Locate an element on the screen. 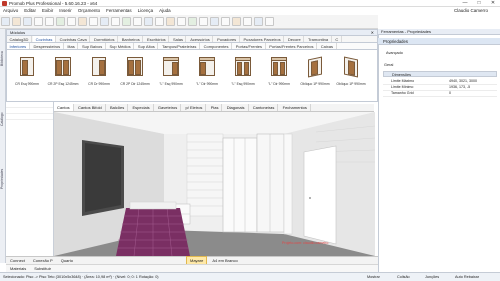 The height and width of the screenshot is (281, 500). tab-eletros: p/ Eletros is located at coordinates (195, 107).